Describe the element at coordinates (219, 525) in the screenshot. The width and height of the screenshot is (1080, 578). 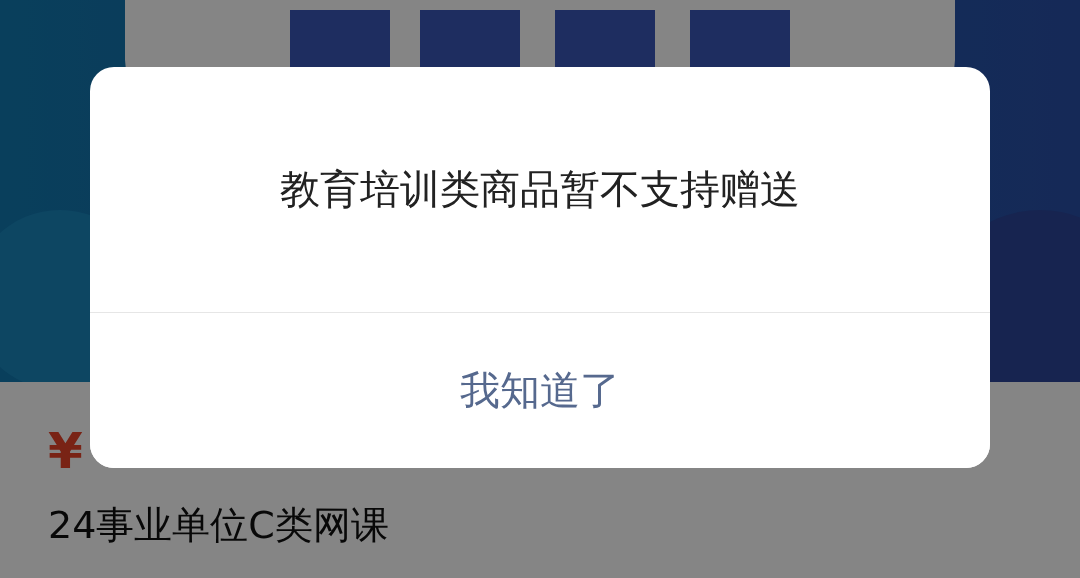
I see `product-title: 24事业单位C类网课` at that location.